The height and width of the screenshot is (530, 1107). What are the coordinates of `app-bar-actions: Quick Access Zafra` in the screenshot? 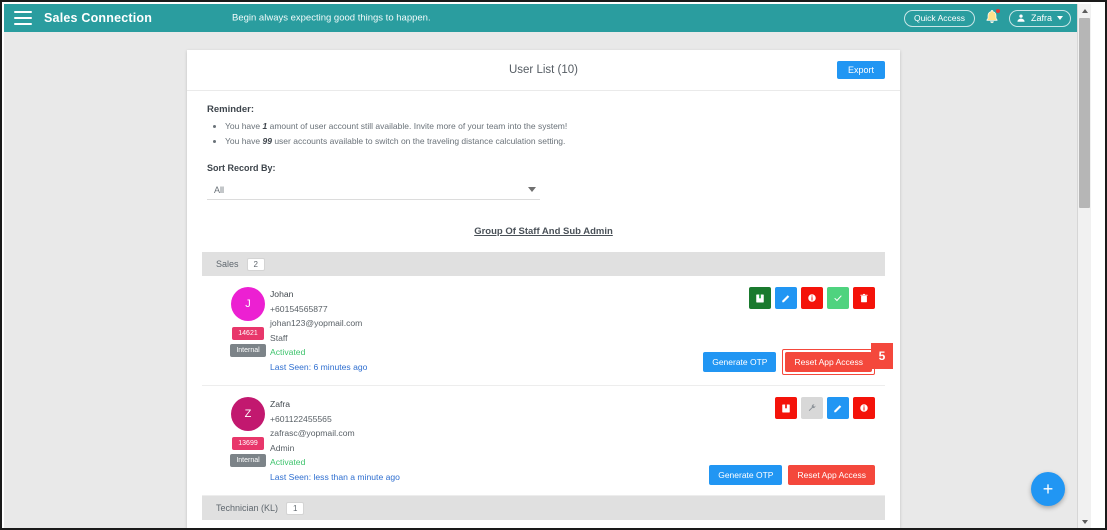 It's located at (987, 18).